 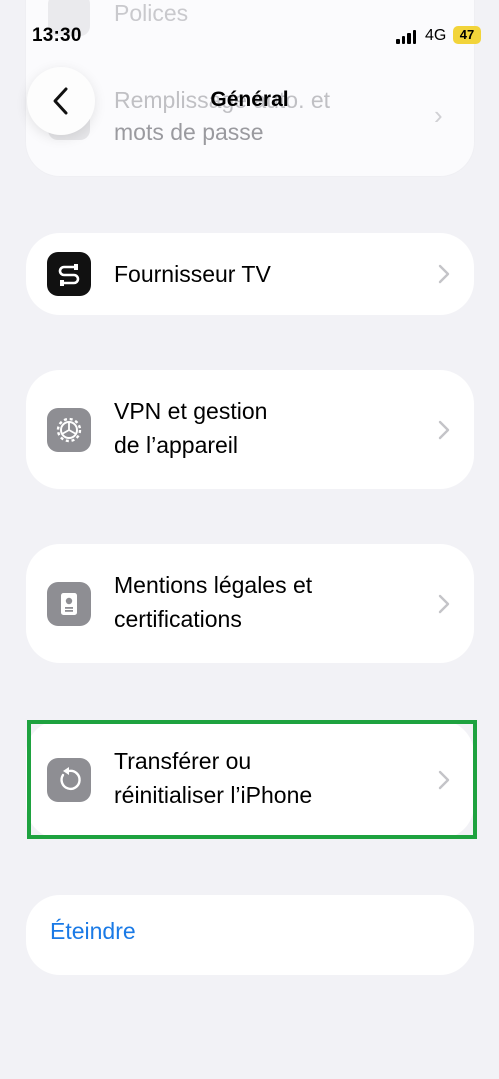 I want to click on network-type: 4G, so click(x=436, y=35).